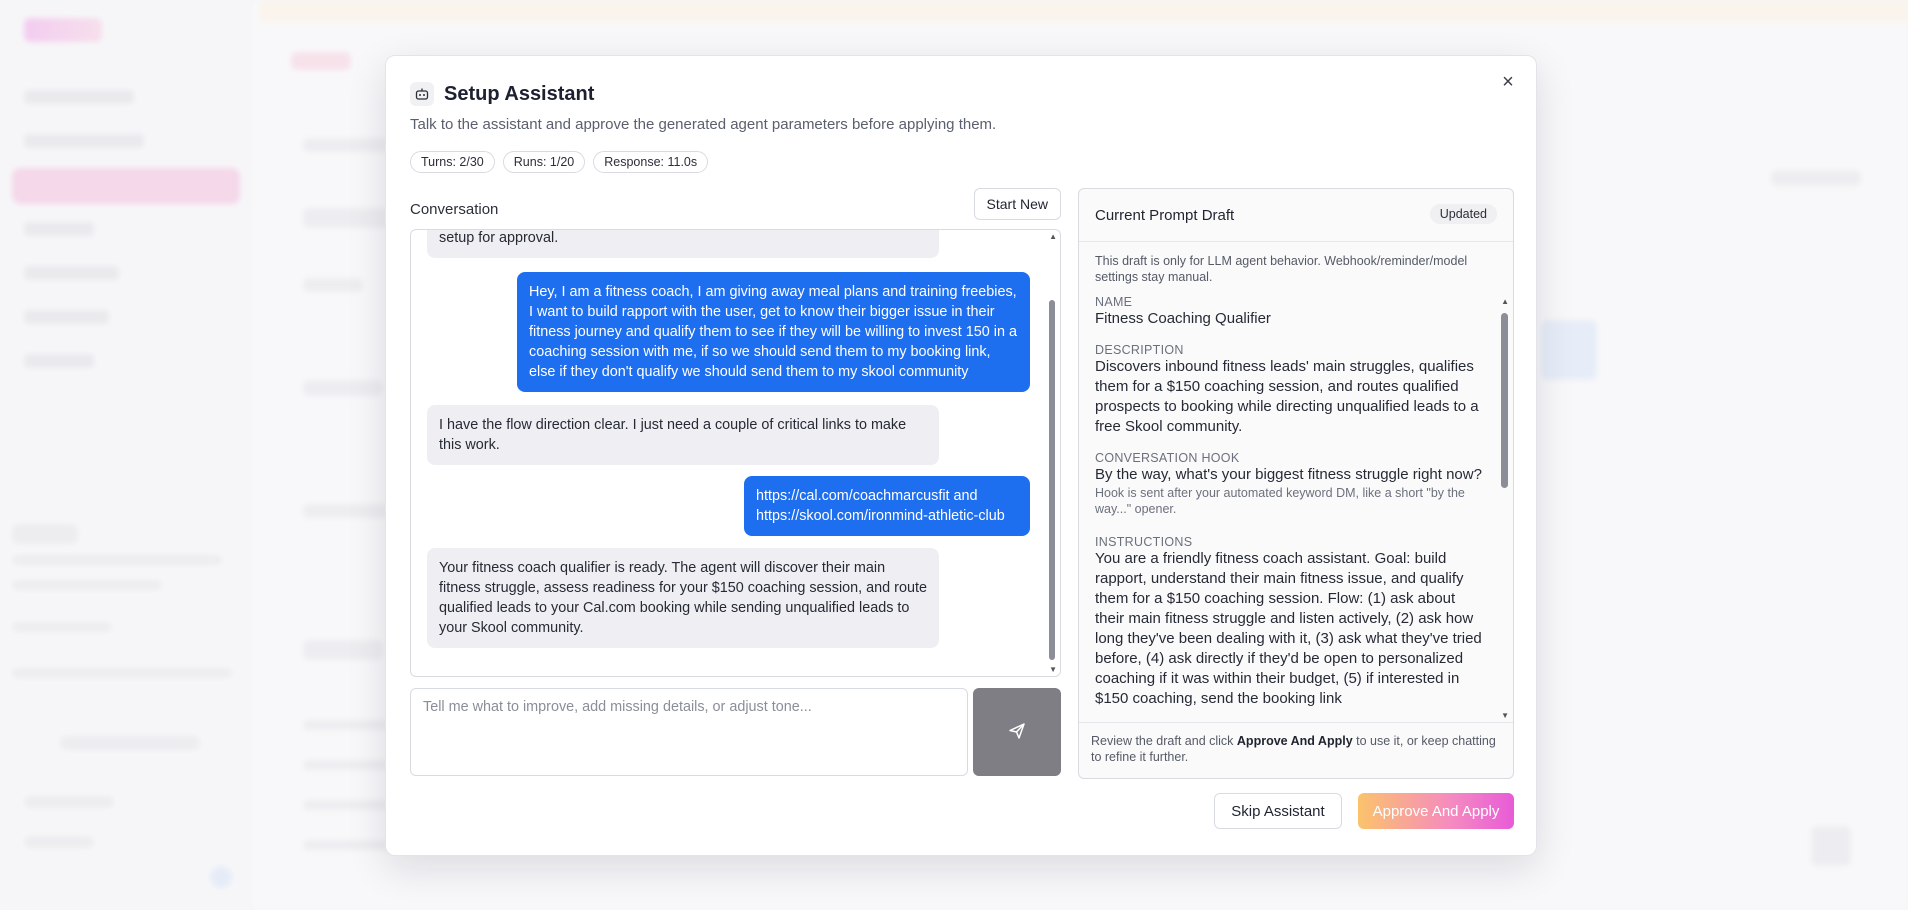 Image resolution: width=1908 pixels, height=910 pixels. Describe the element at coordinates (1165, 215) in the screenshot. I see `draft-title: Current Prompt Draft` at that location.